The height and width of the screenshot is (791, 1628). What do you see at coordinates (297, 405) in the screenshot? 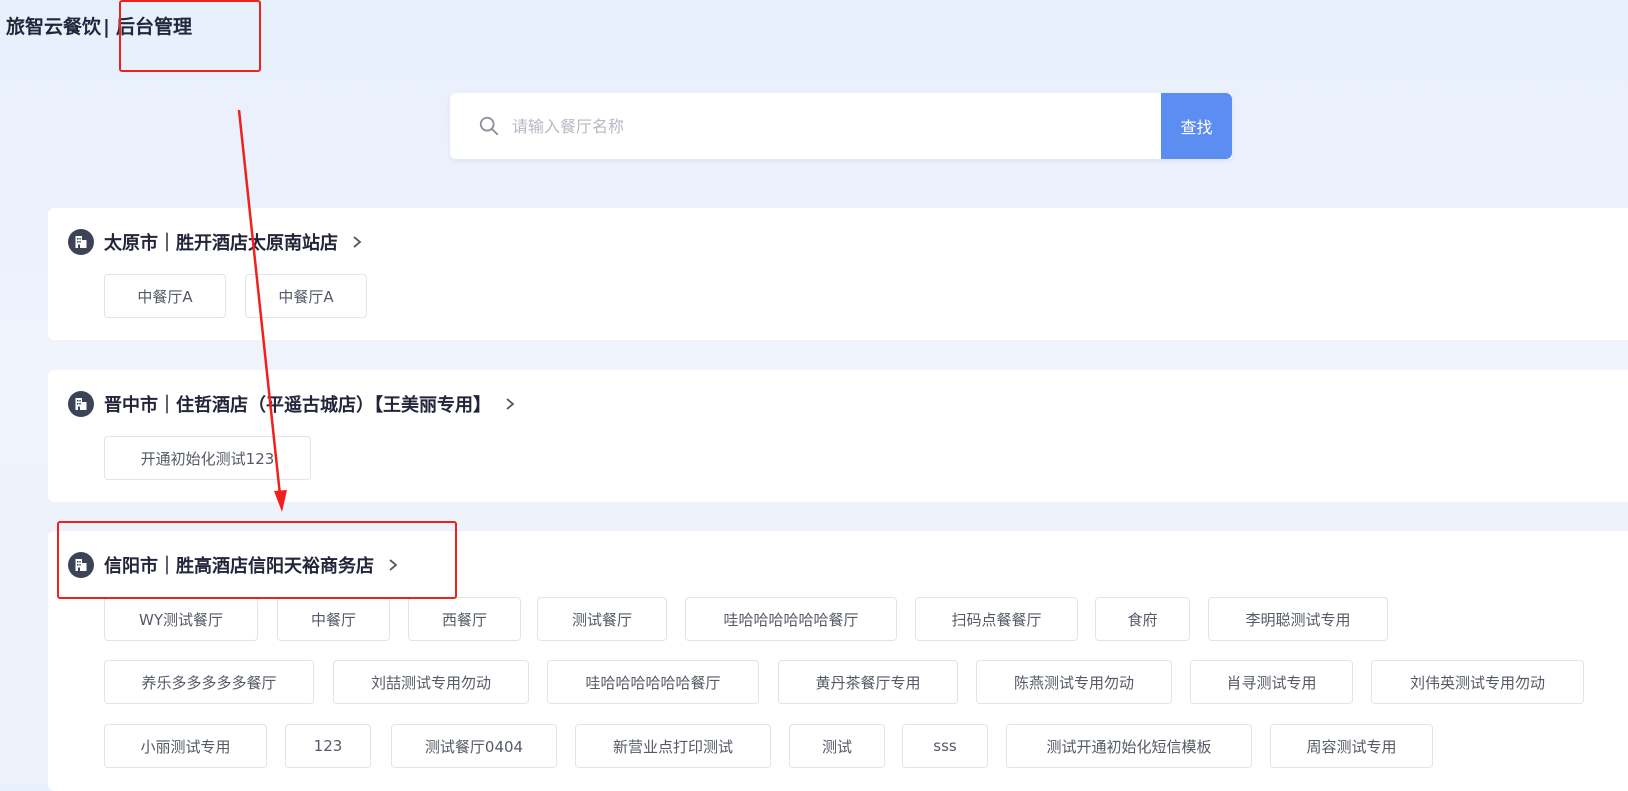
I see `hotel-name: 晋中市｜住哲酒店（平遥古城店）【王美丽专用】` at bounding box center [297, 405].